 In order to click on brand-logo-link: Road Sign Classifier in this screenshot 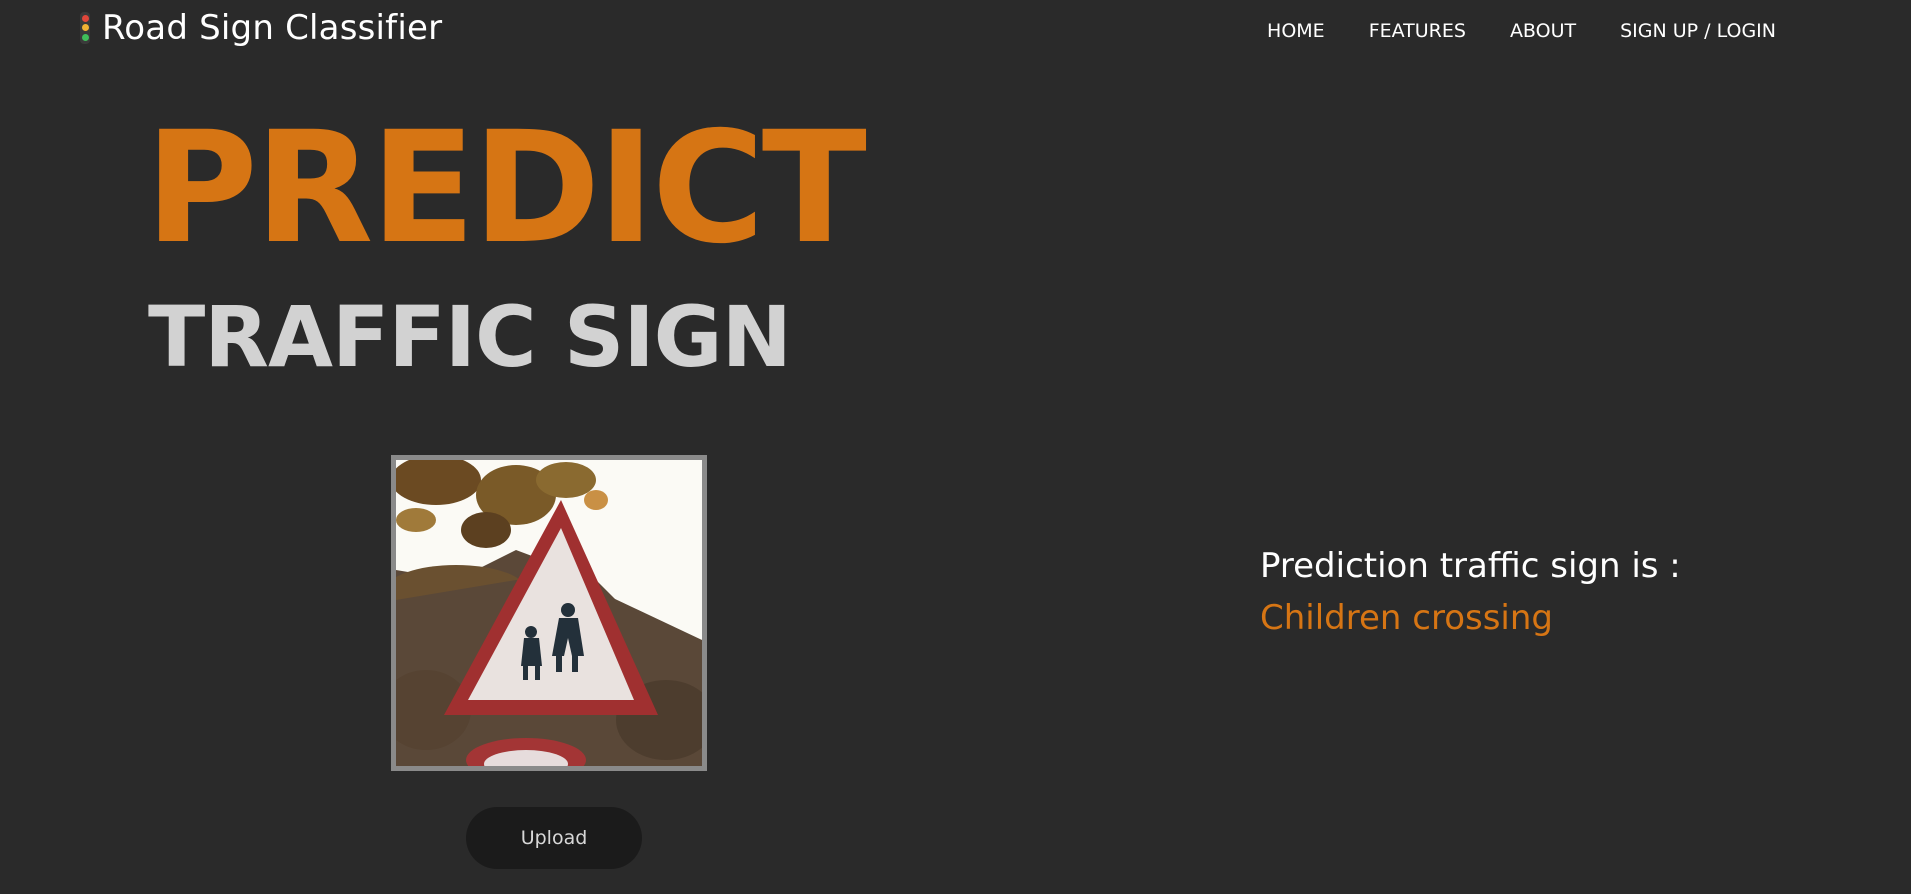, I will do `click(261, 28)`.